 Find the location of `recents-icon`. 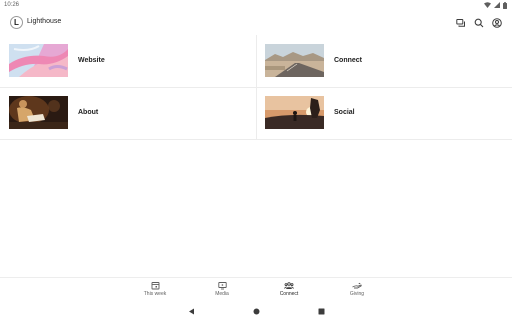

recents-icon is located at coordinates (321, 311).